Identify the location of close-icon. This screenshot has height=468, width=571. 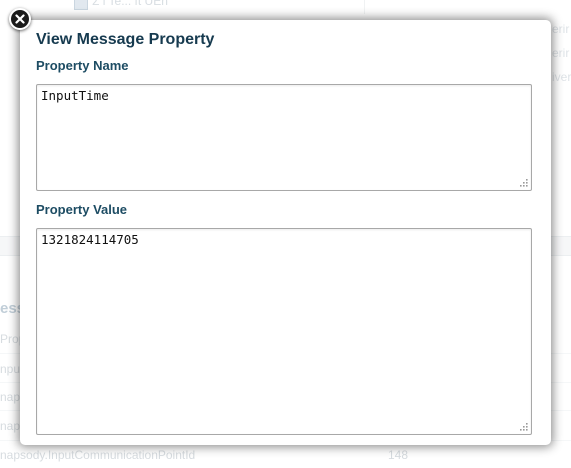
(20, 19).